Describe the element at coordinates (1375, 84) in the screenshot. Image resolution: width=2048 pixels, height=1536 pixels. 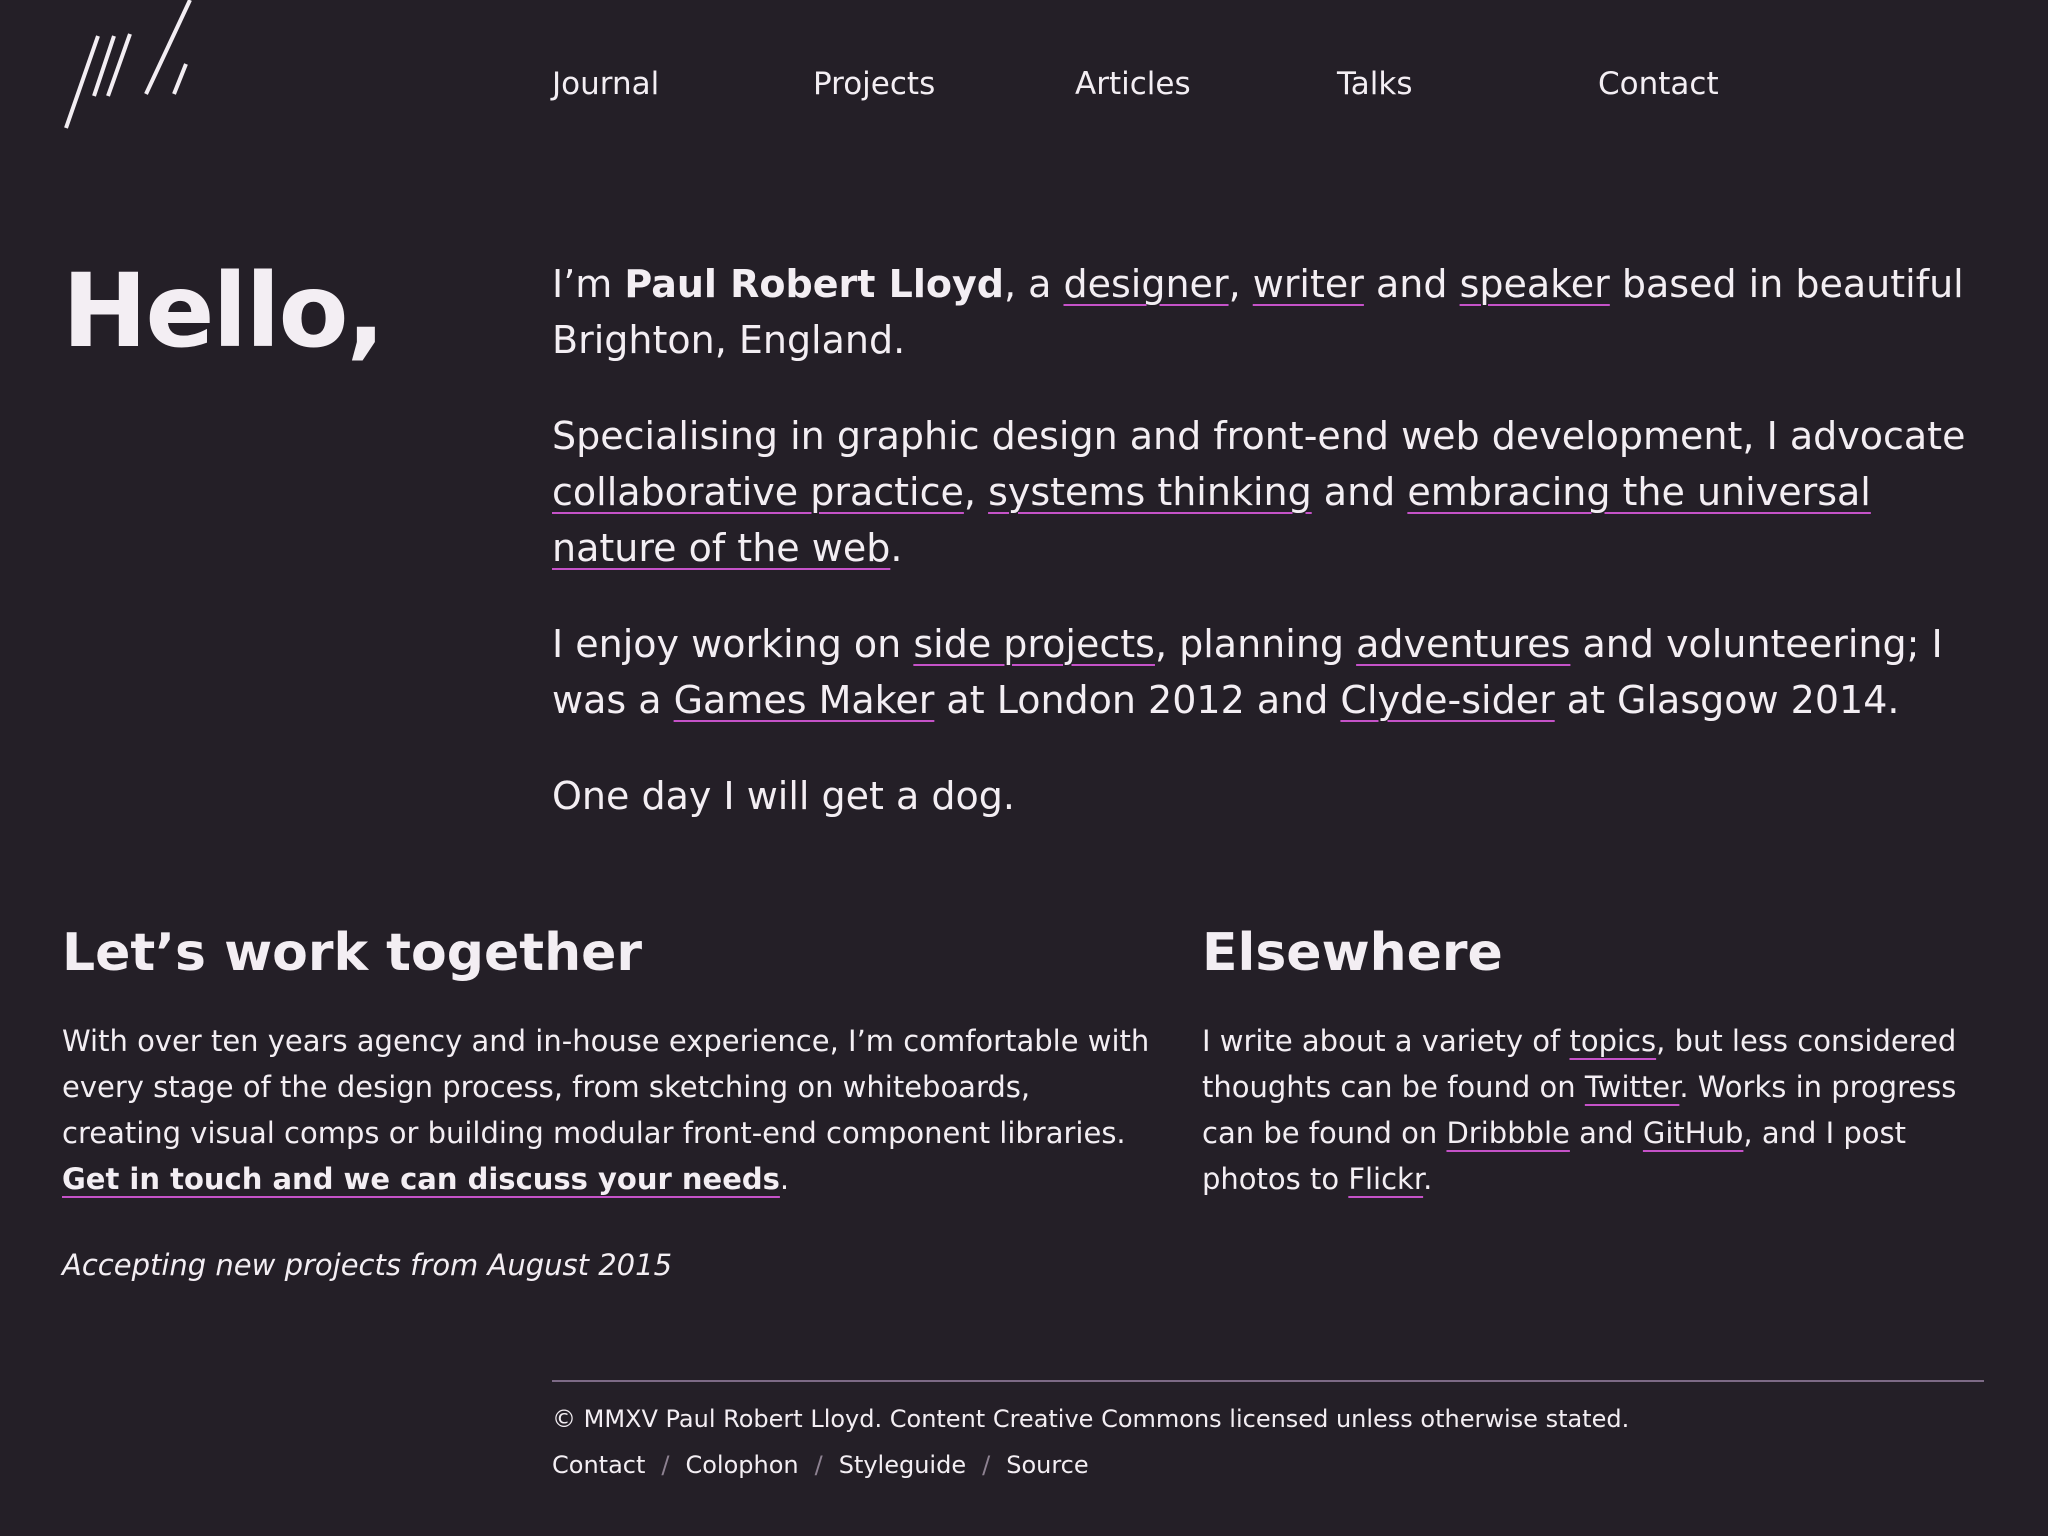
I see `nav-talks: Talks` at that location.